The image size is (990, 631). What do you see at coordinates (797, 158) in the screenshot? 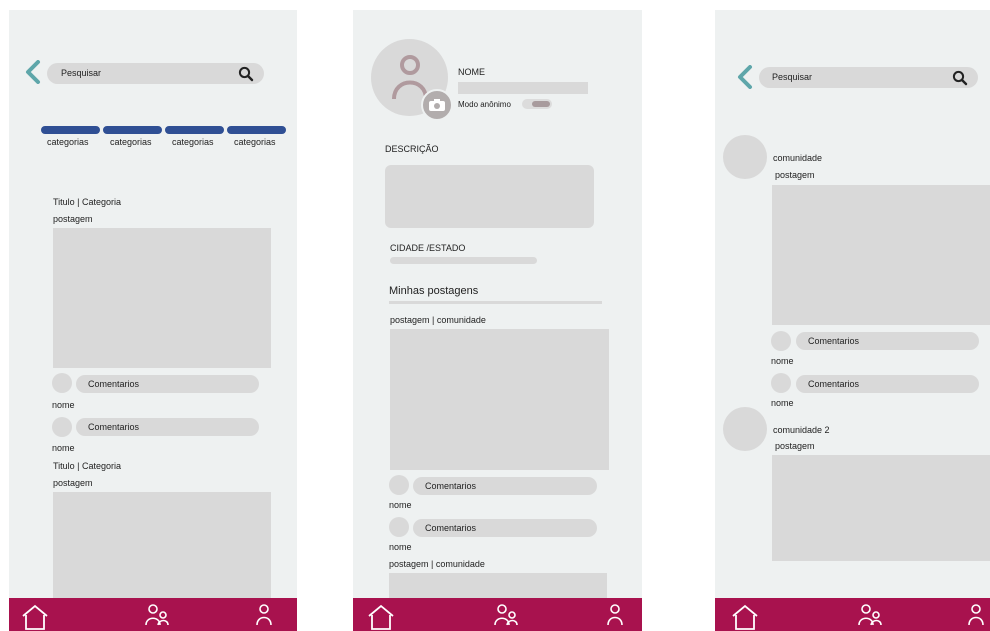
I see `community-name: comunidade` at bounding box center [797, 158].